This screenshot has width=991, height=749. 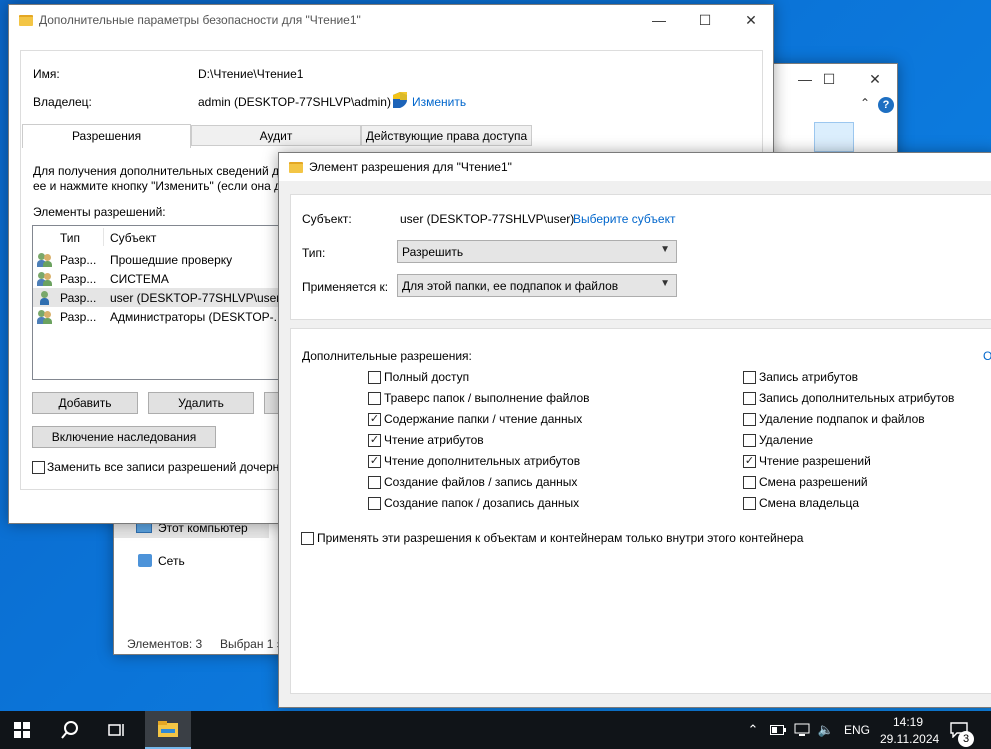 I want to click on battery-icon, so click(x=778, y=730).